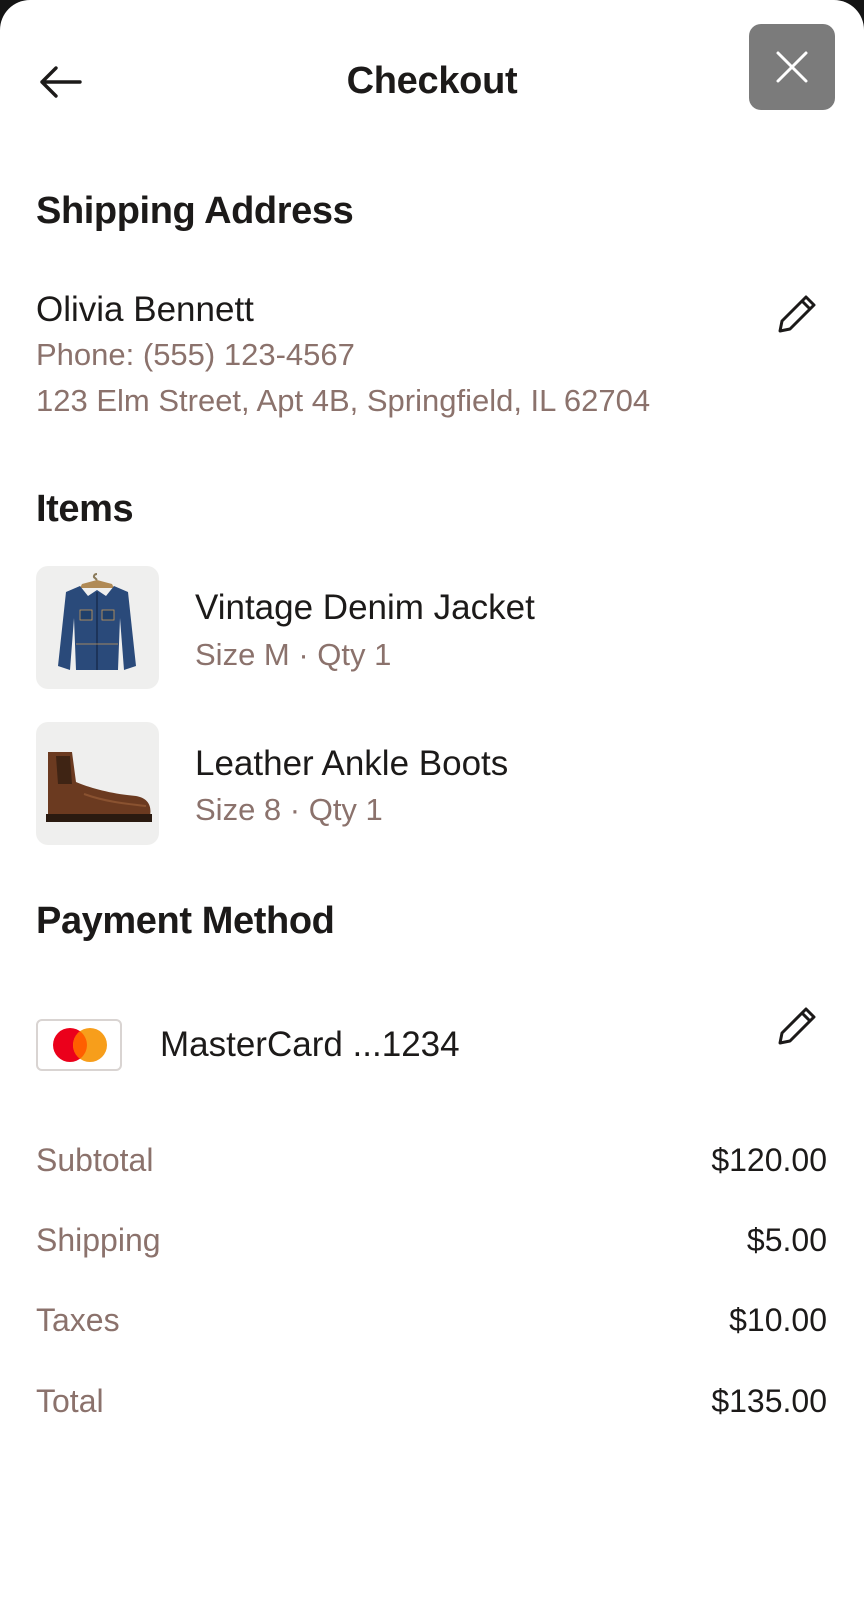 This screenshot has height=1600, width=864. What do you see at coordinates (79, 1045) in the screenshot?
I see `mastercard-logo` at bounding box center [79, 1045].